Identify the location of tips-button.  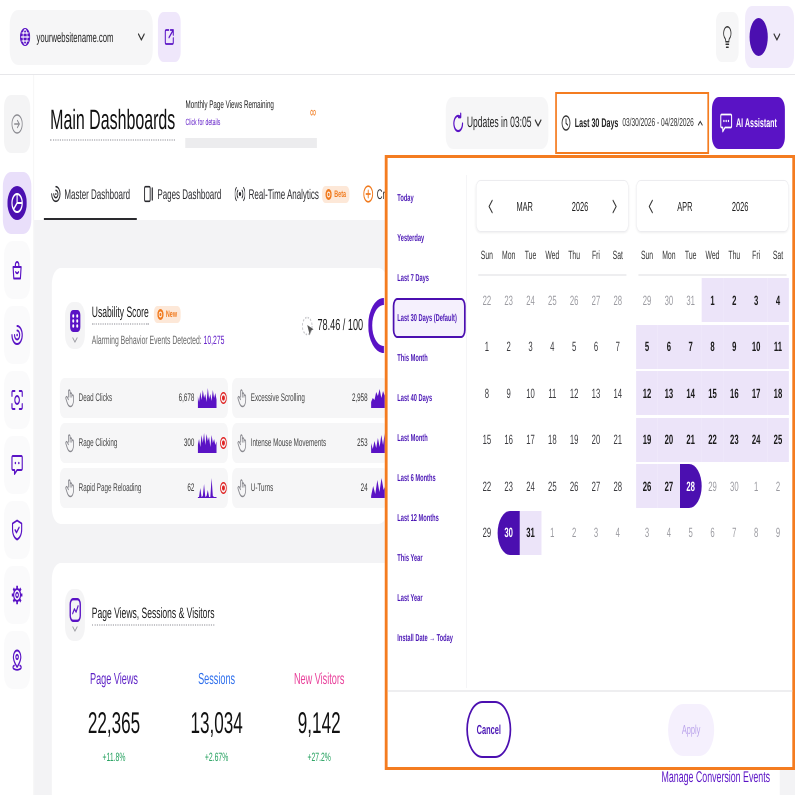
(727, 37).